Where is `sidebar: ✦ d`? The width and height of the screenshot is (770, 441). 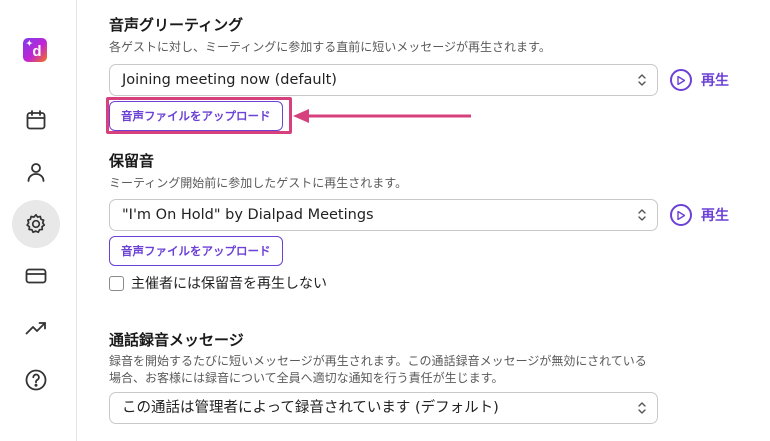
sidebar: ✦ d is located at coordinates (38, 220).